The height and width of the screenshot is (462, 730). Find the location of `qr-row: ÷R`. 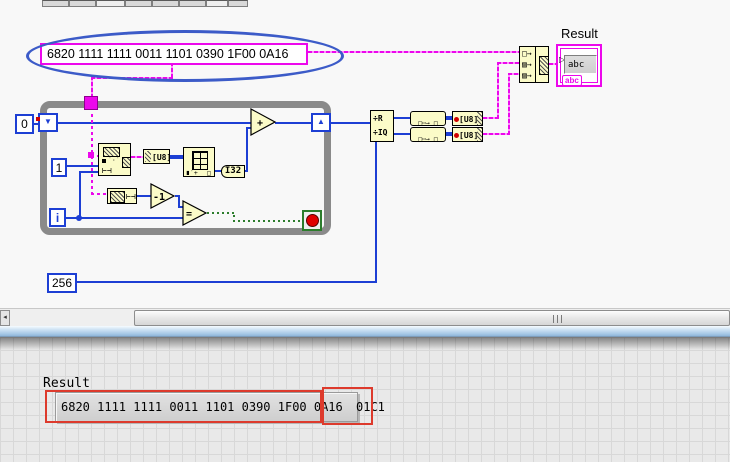

qr-row: ÷R is located at coordinates (378, 118).